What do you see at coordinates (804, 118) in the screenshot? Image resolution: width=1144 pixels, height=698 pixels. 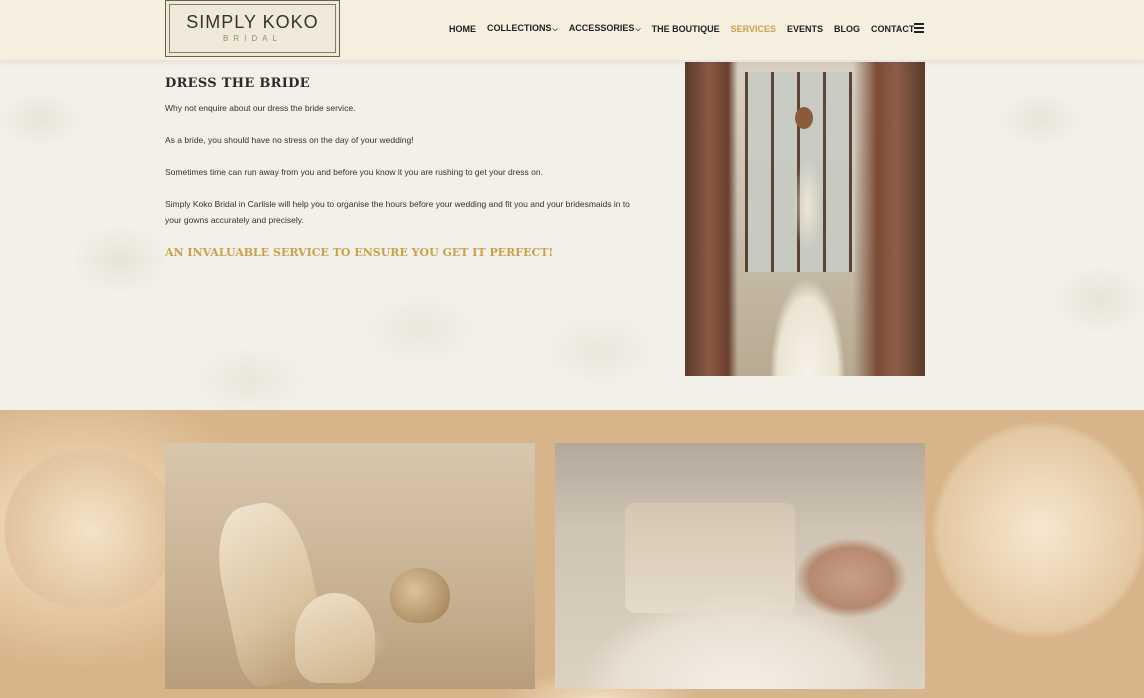 I see `head-illustration` at bounding box center [804, 118].